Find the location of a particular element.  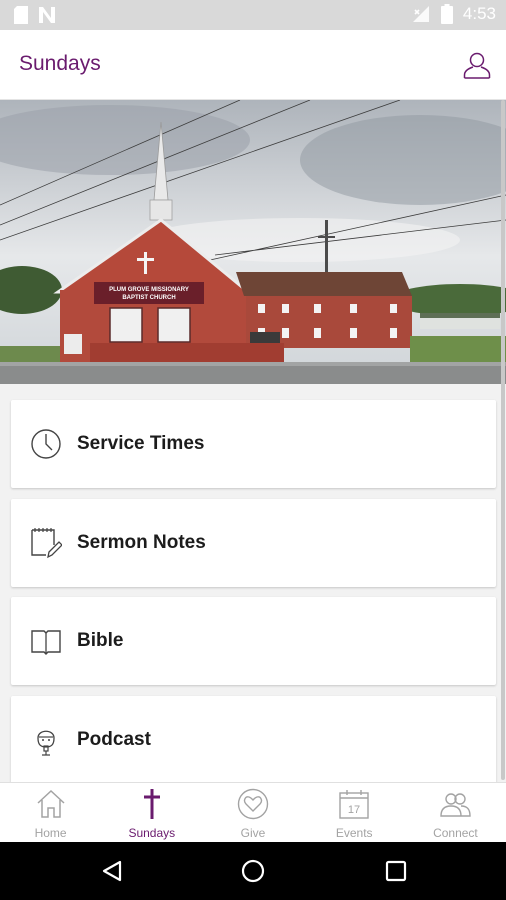

menu-item-label: Sermon Notes is located at coordinates (141, 542).